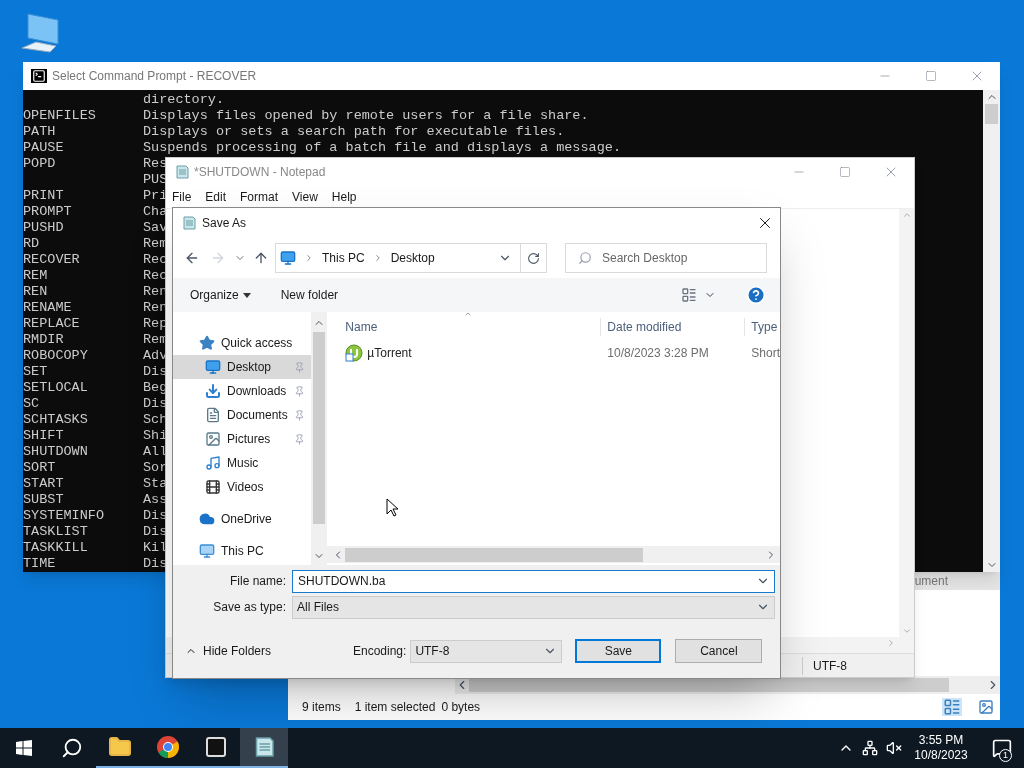 The image size is (1024, 768). I want to click on command-description: Shi, so click(155, 436).